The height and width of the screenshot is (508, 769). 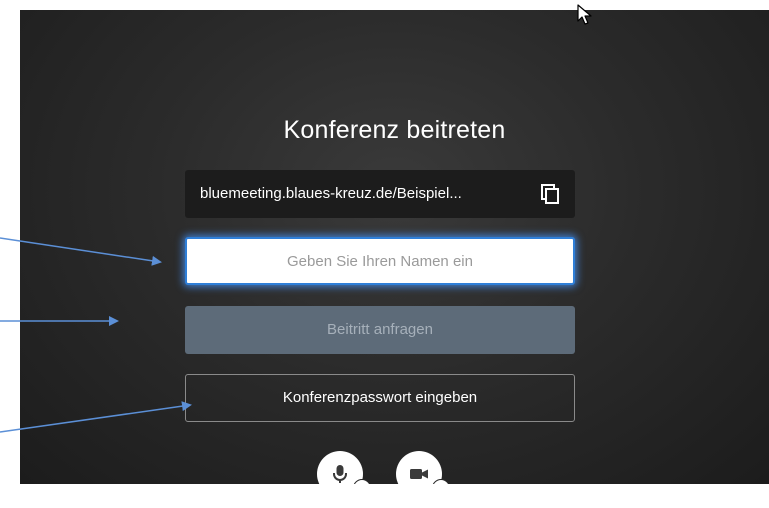 I want to click on conference-password-button: Konferenzpasswort eingeben, so click(x=380, y=398).